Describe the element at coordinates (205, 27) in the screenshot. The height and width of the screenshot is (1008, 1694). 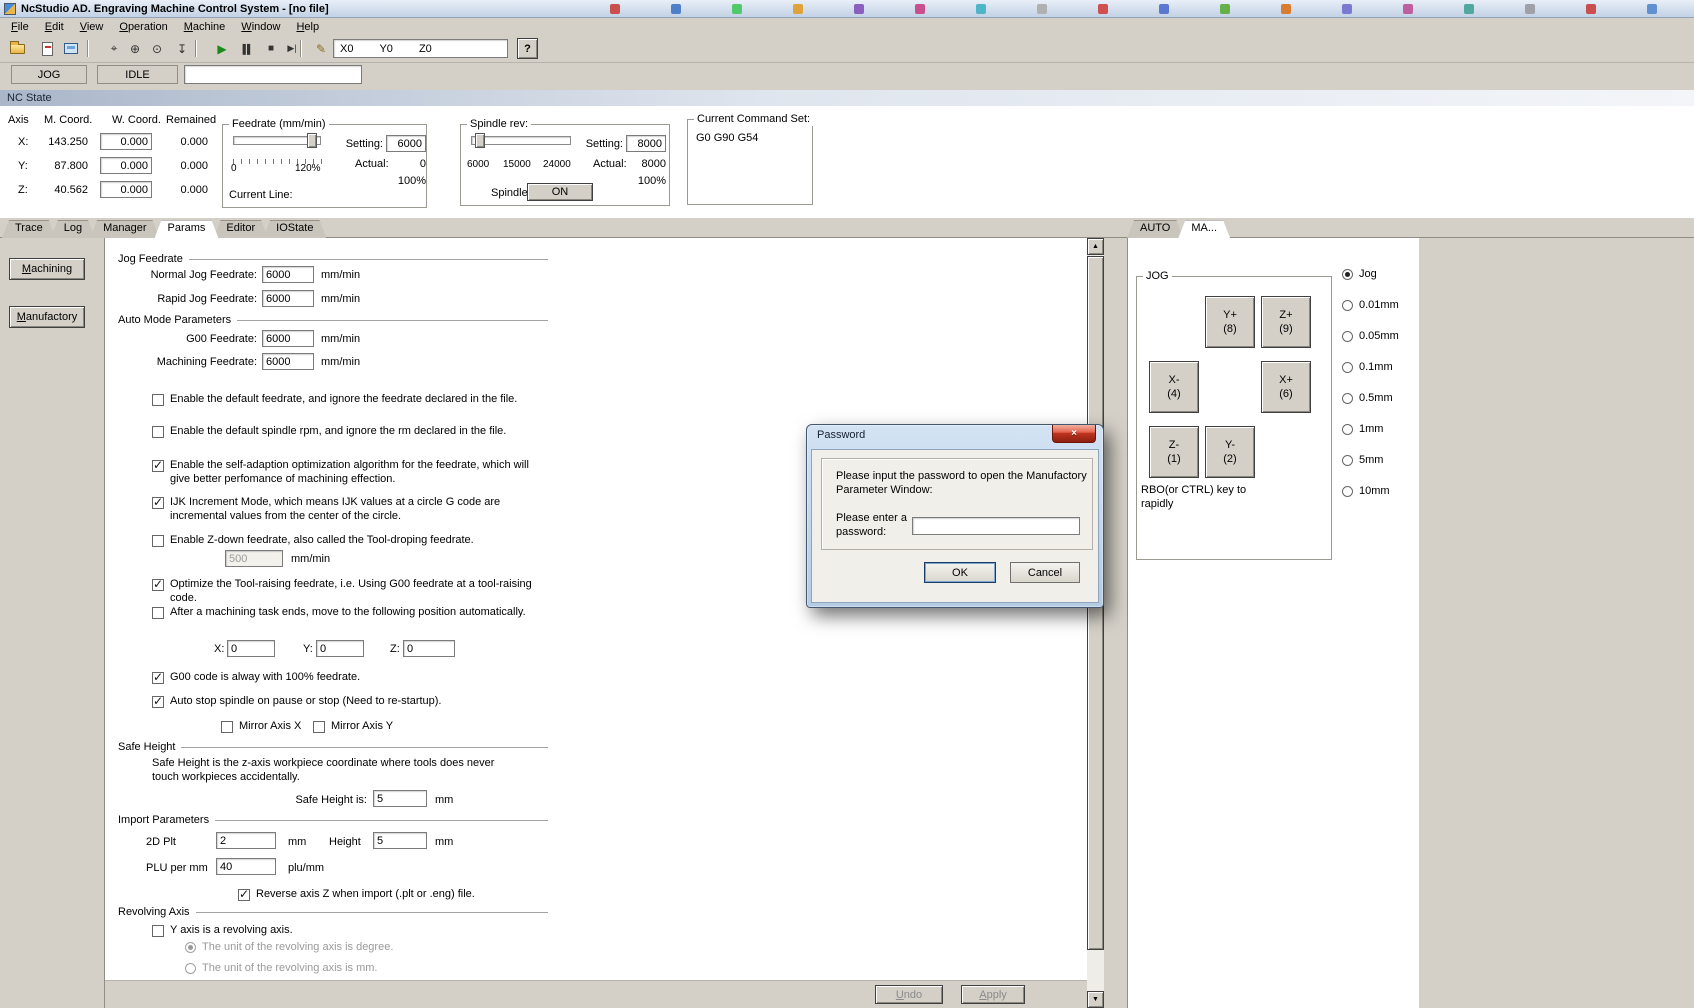
I see `menu-machine: Machine` at that location.